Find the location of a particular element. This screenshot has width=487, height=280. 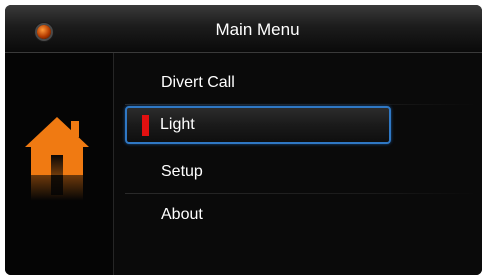

menu-item-label: Setup is located at coordinates (182, 171).